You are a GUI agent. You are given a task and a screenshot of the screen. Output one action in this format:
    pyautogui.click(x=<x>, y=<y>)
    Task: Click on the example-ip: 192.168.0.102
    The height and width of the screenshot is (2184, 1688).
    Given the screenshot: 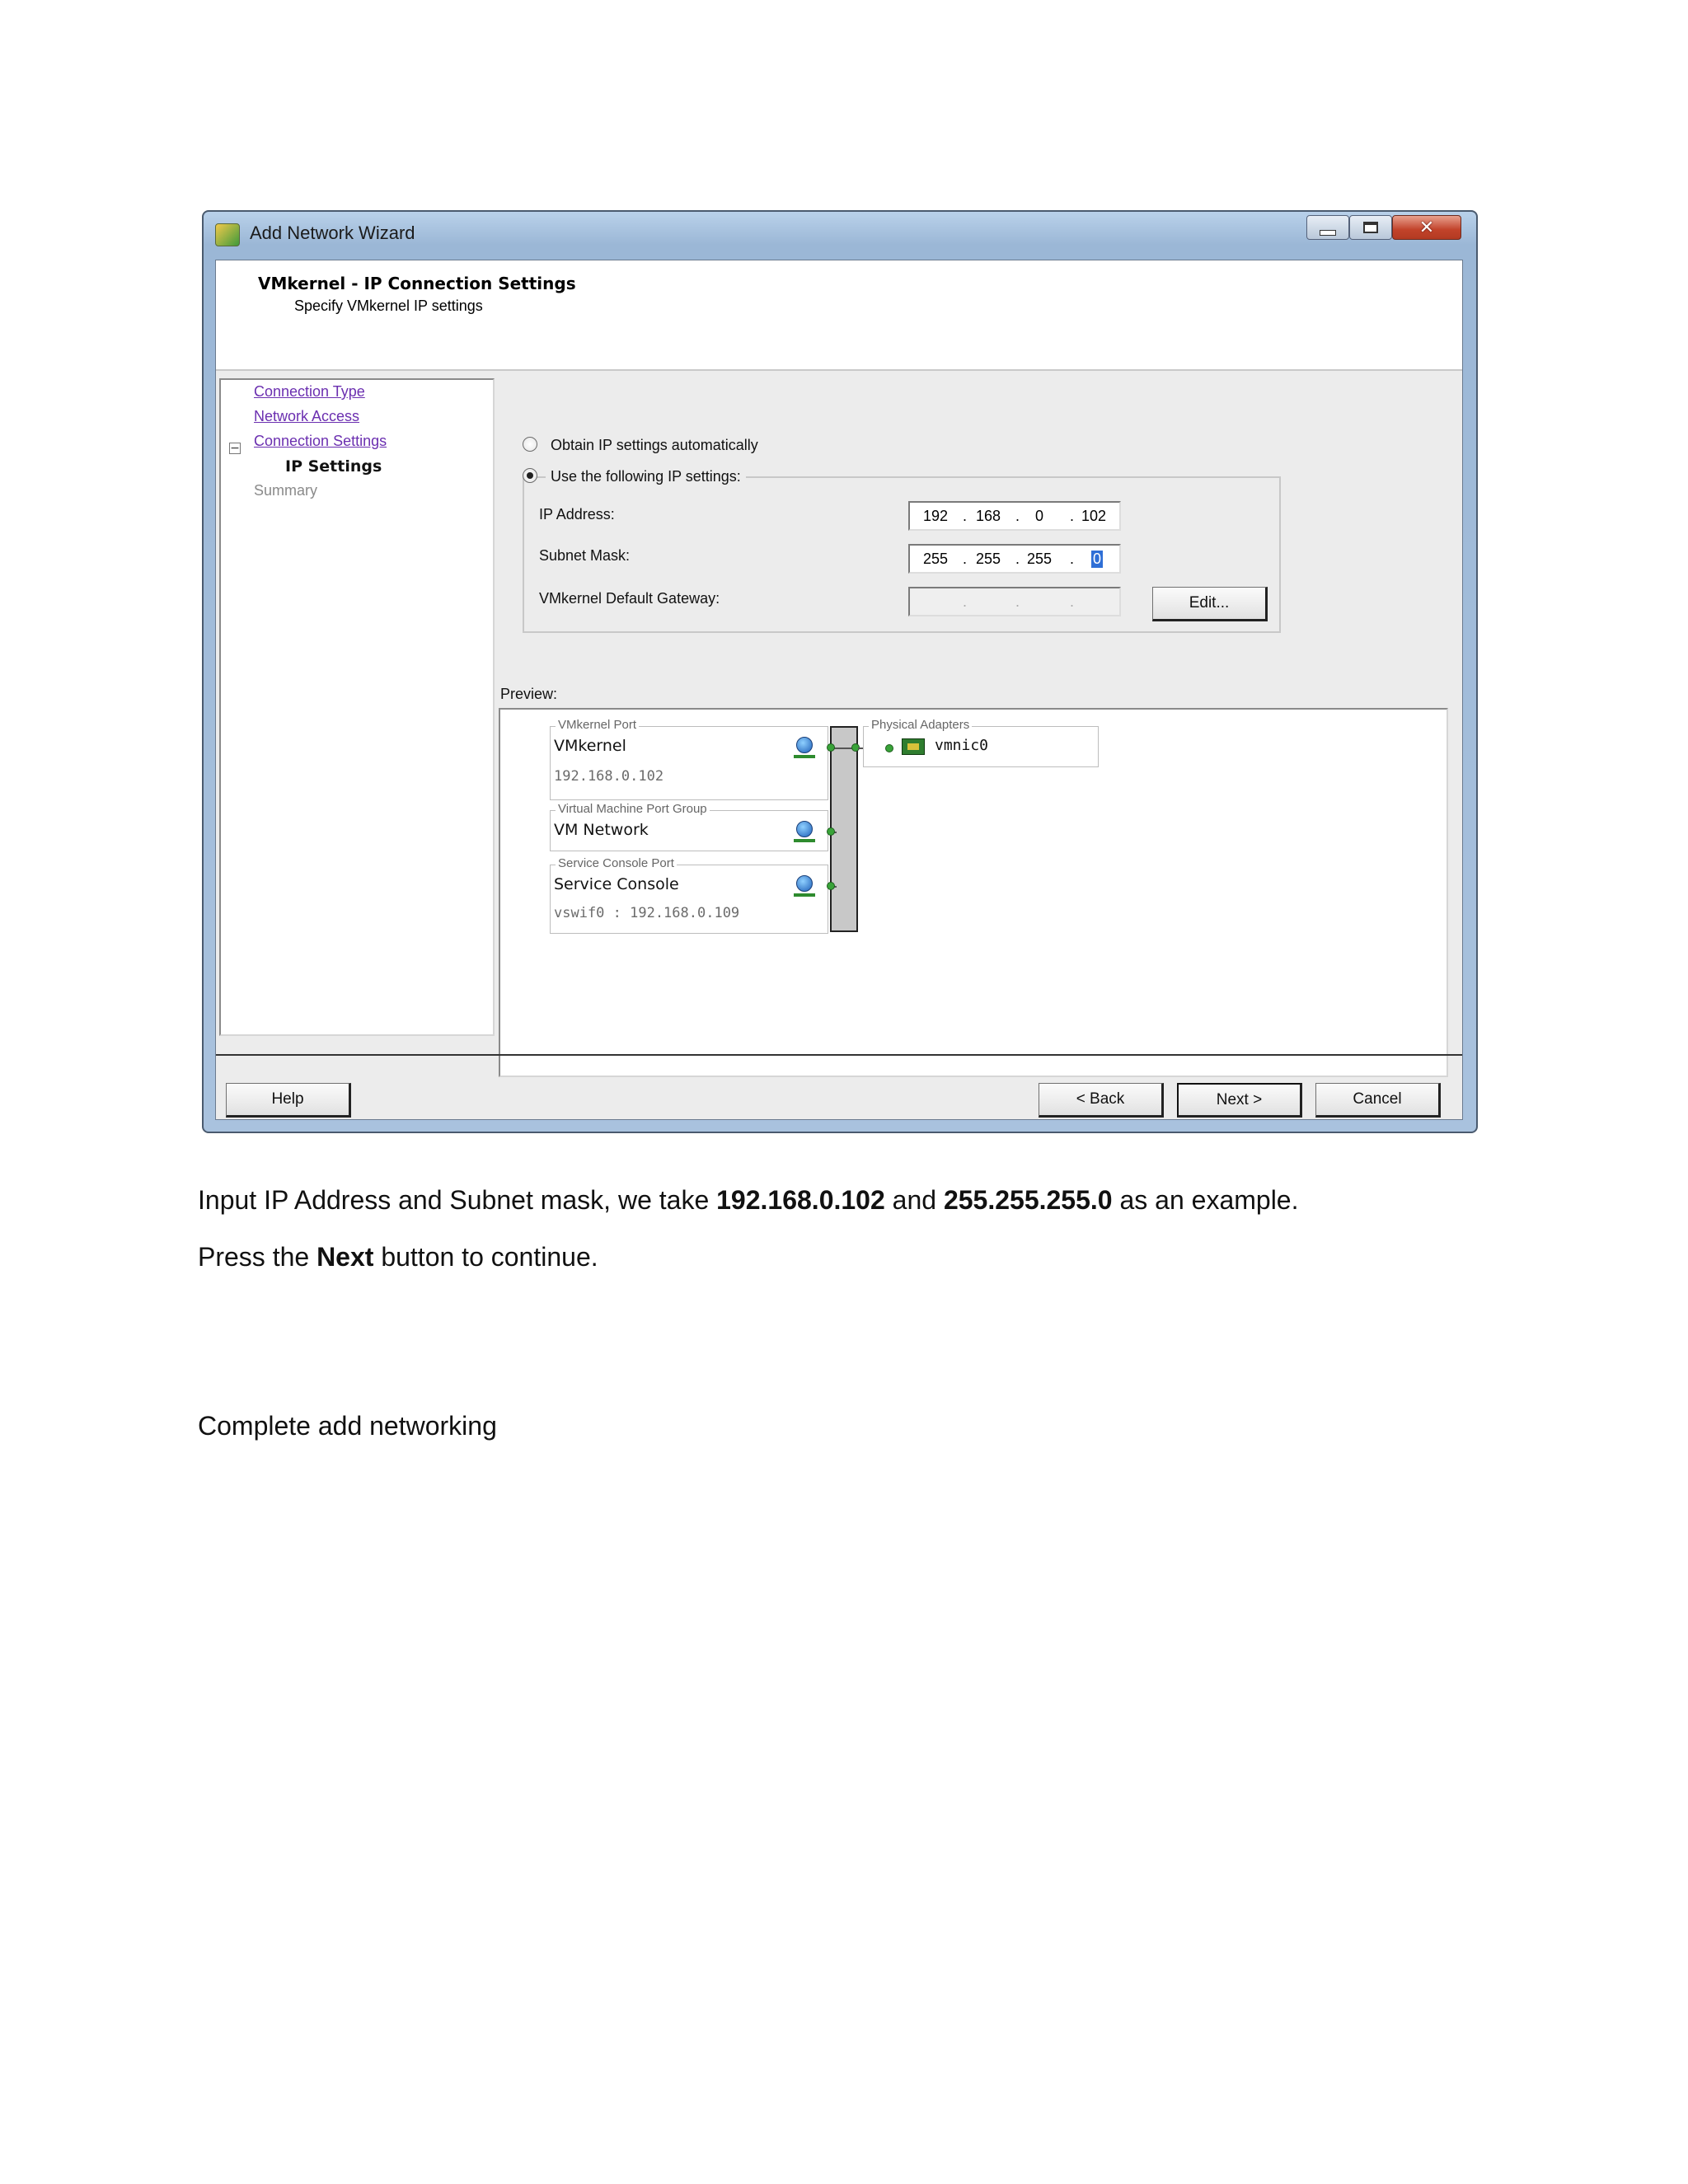 What is the action you would take?
    pyautogui.click(x=800, y=1200)
    